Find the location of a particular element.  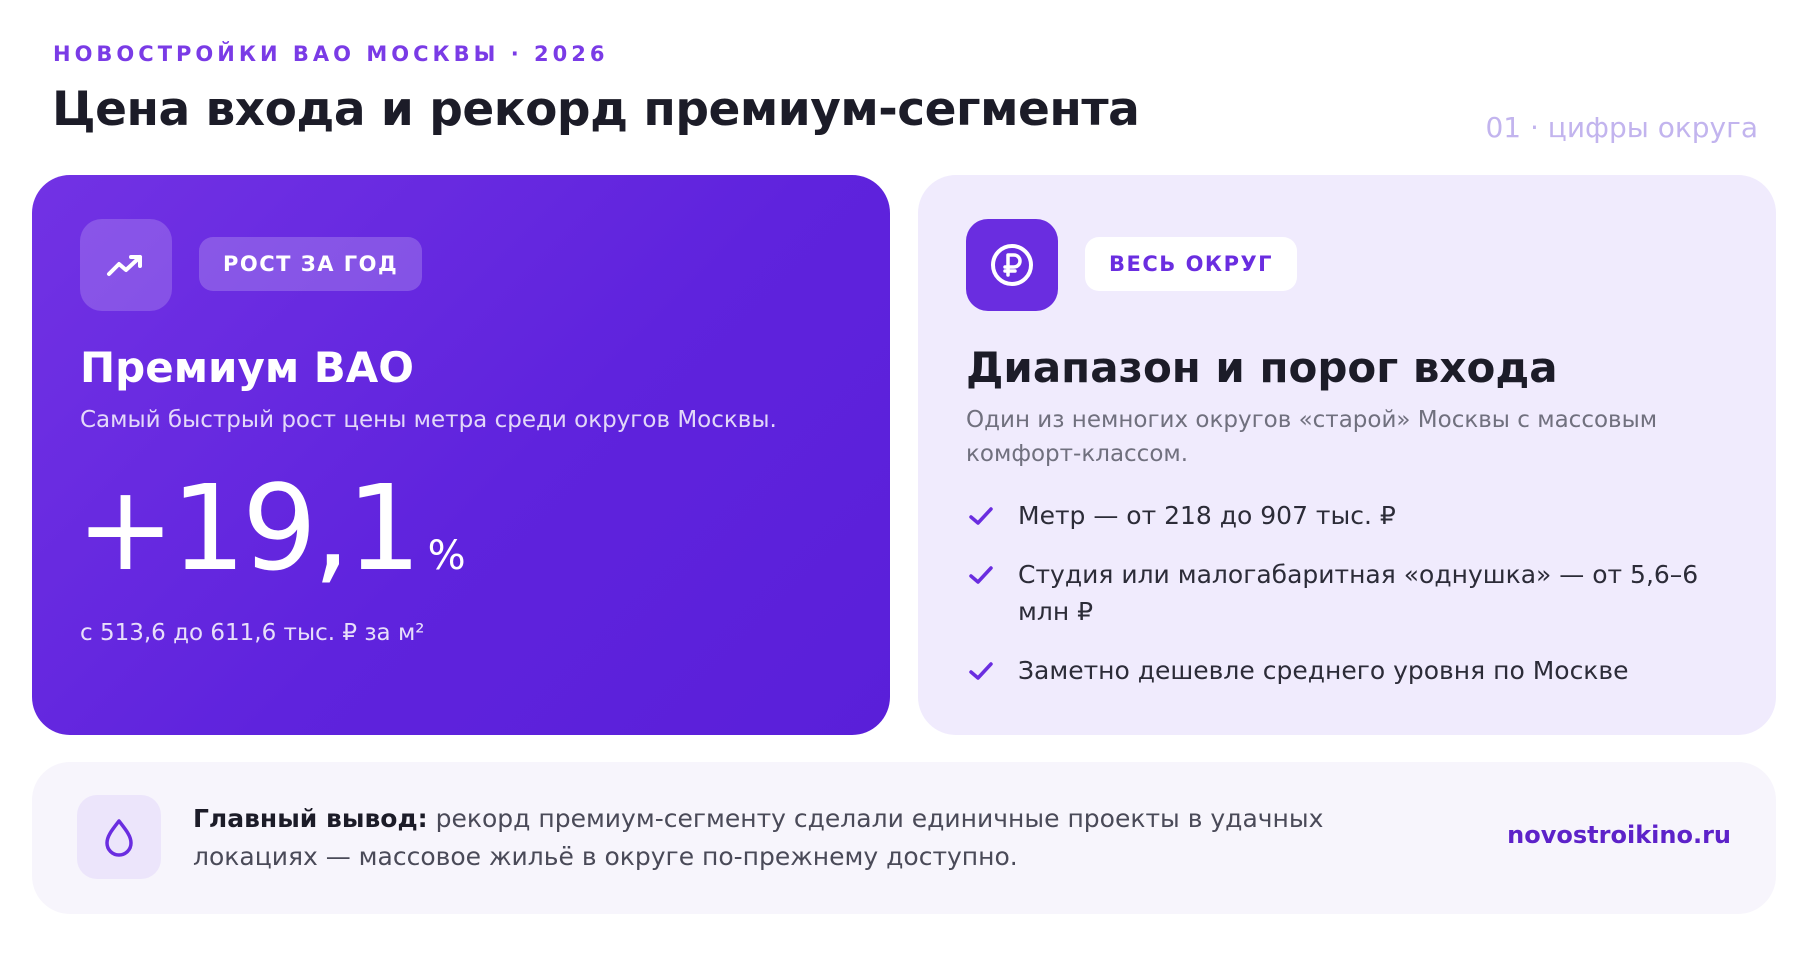

page-index: 01 · цифры округа is located at coordinates (1621, 127).